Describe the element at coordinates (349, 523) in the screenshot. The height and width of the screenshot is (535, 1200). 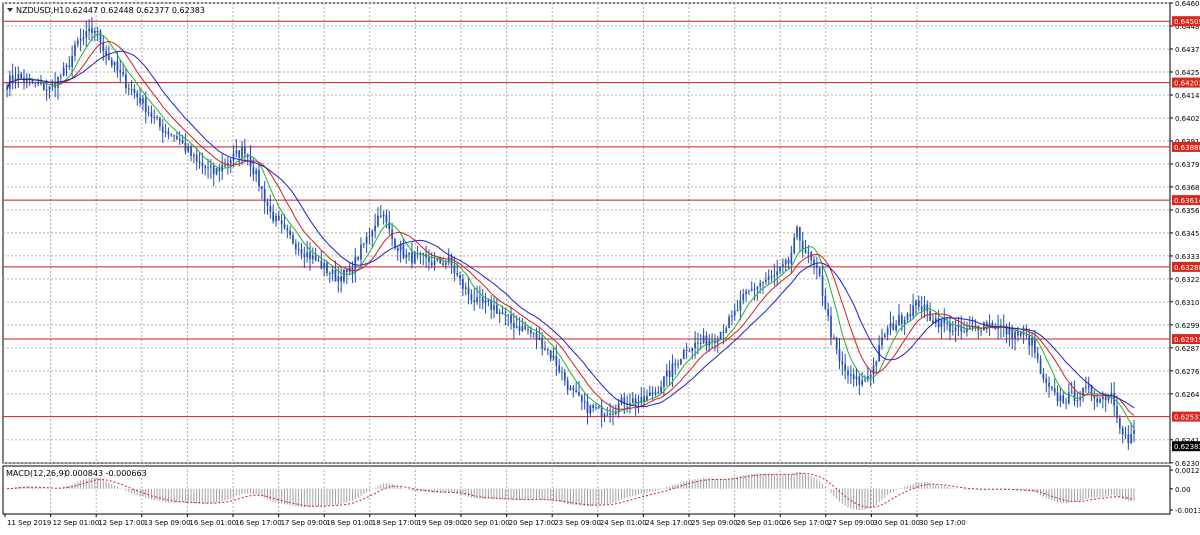
I see `time-tick-label: 18 Sep 01:00` at that location.